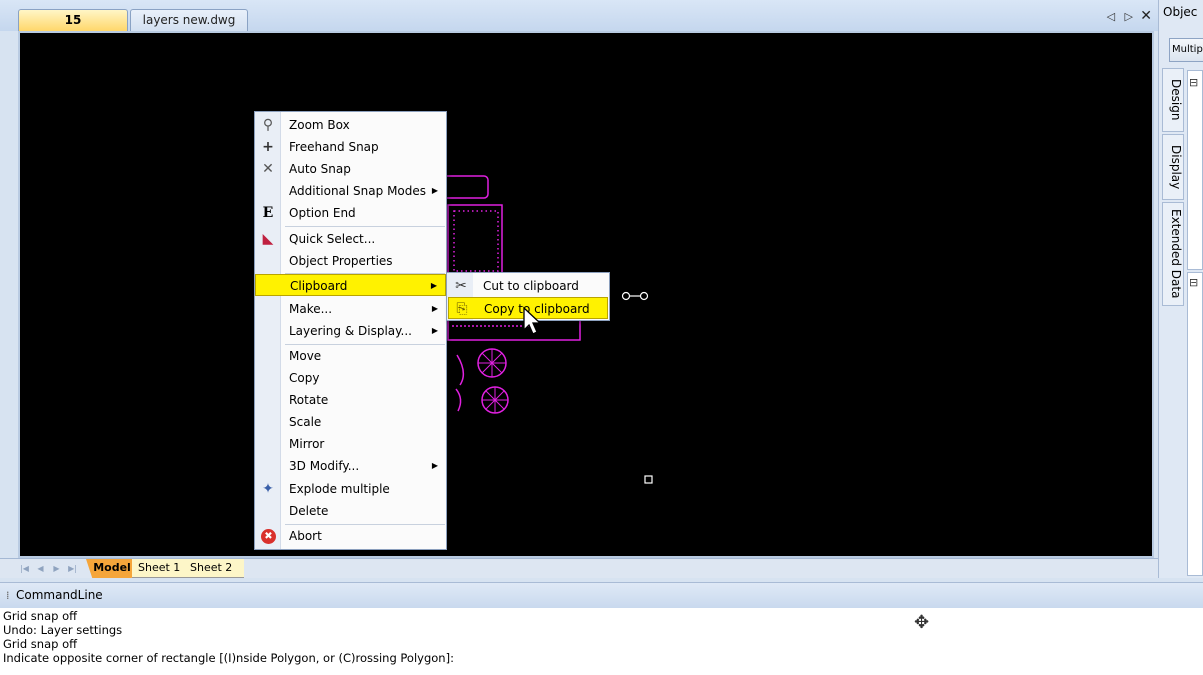 The image size is (1203, 675). Describe the element at coordinates (461, 286) in the screenshot. I see `scissors-icon: ✂` at that location.